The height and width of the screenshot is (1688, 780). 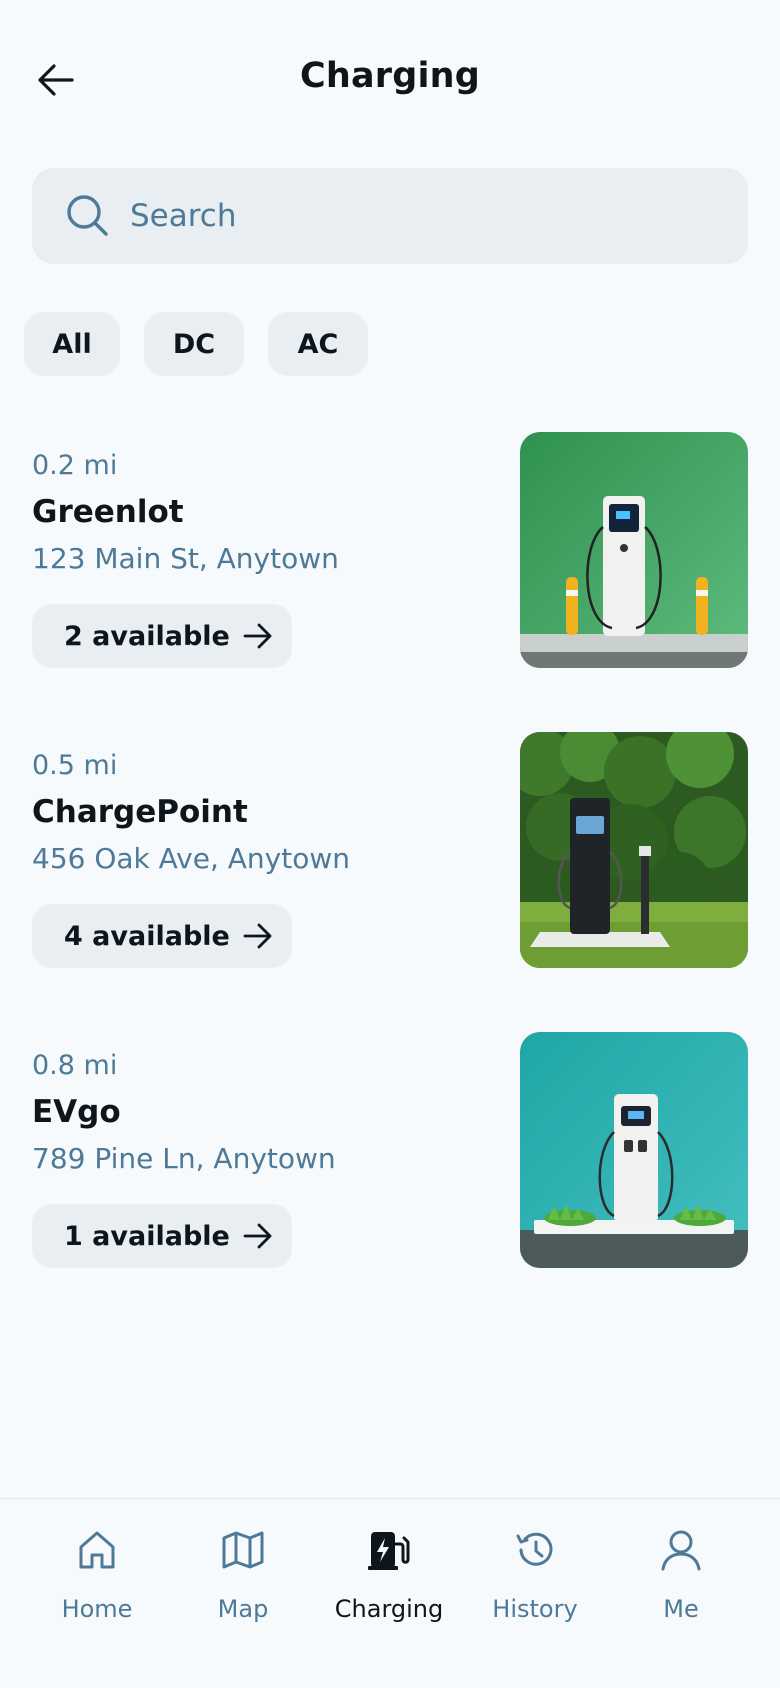 What do you see at coordinates (191, 858) in the screenshot?
I see `station-address: 456 Oak Ave, Anytown` at bounding box center [191, 858].